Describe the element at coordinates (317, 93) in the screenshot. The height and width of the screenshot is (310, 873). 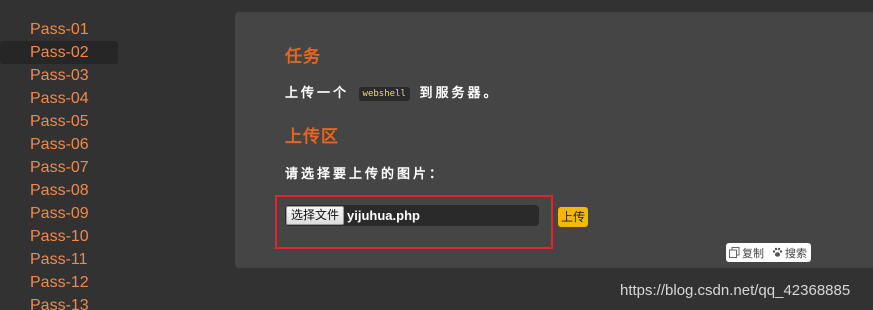
I see `task-text-before: 上传一个` at that location.